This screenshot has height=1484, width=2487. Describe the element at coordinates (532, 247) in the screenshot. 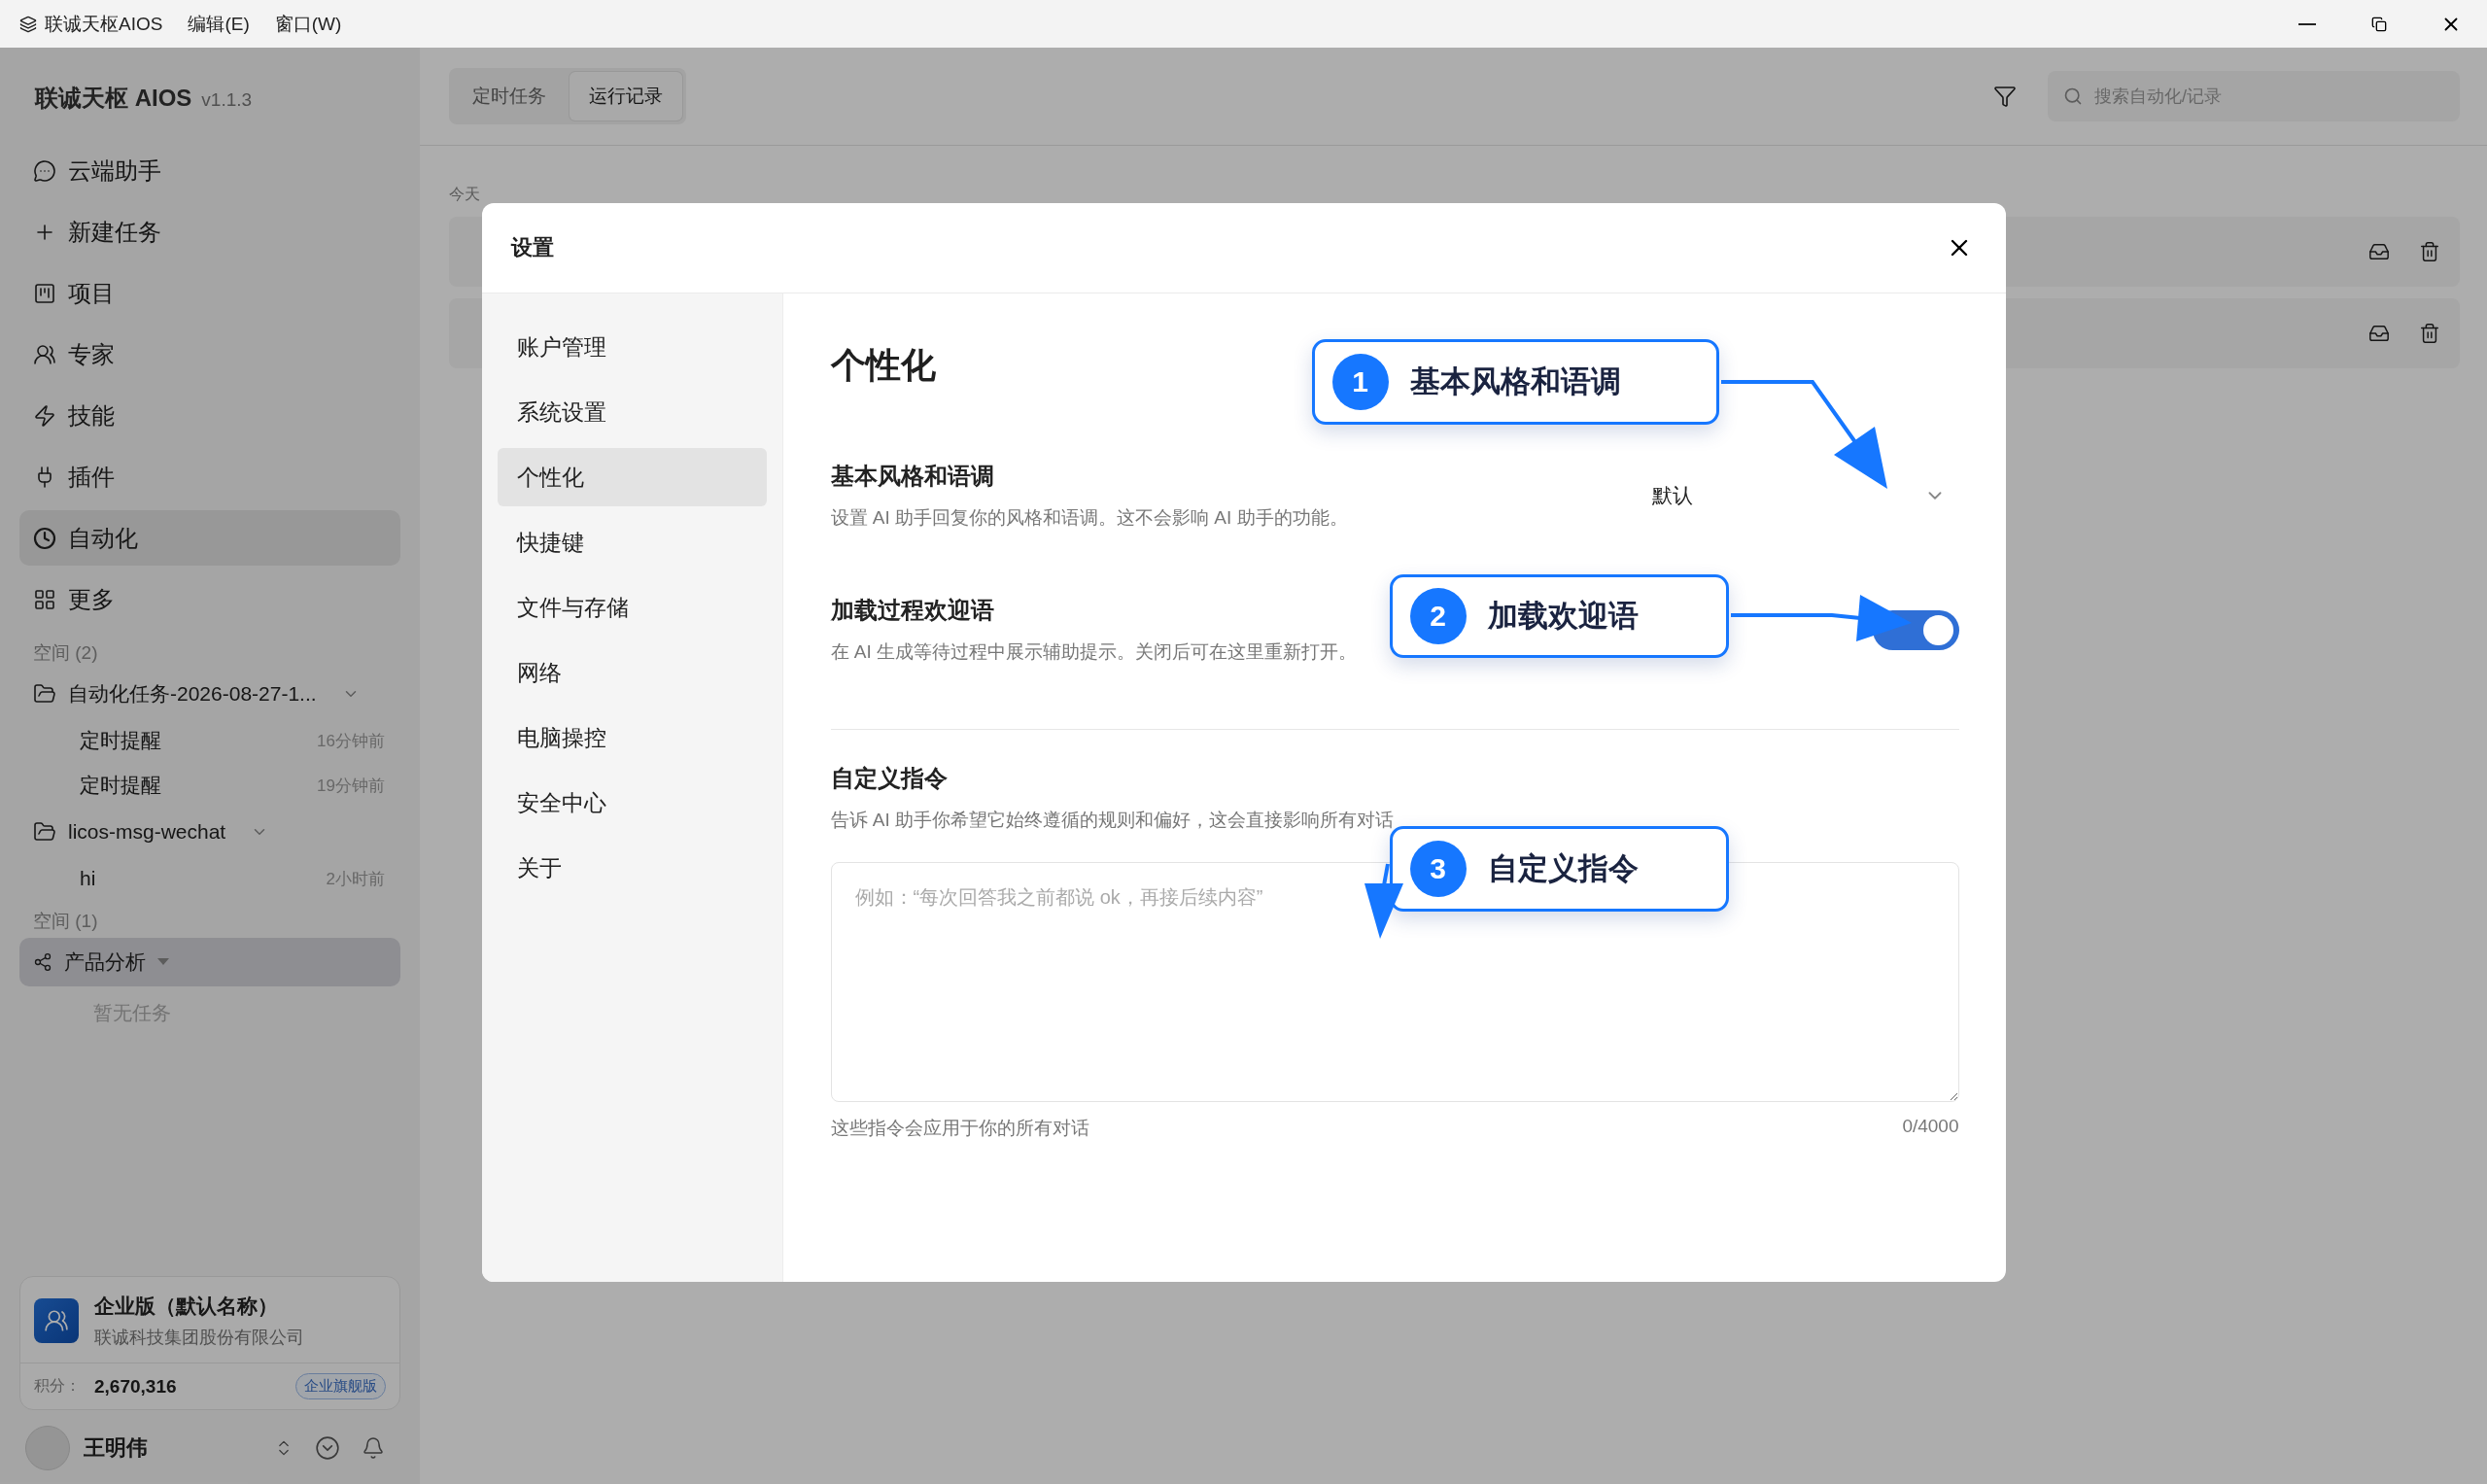

I see `dialog-title: 设置` at that location.